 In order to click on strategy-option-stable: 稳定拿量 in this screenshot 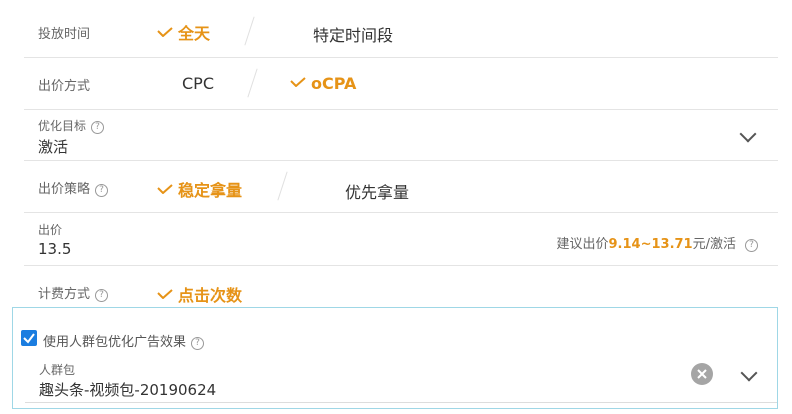, I will do `click(199, 189)`.